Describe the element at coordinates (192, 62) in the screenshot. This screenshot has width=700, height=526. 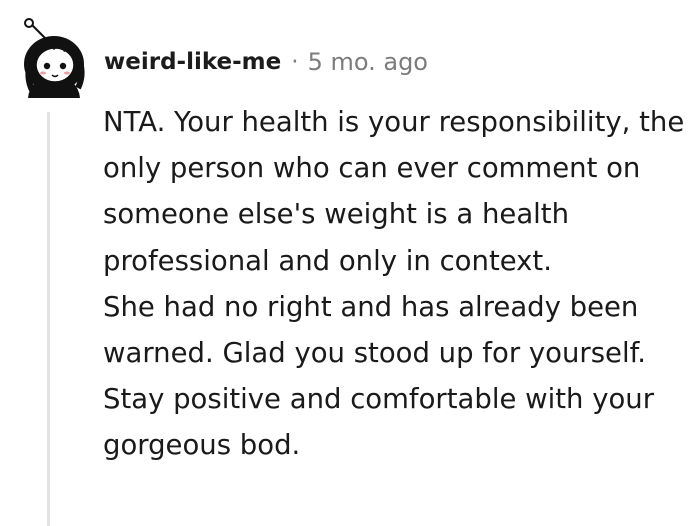
I see `author-username: weird-like-me` at that location.